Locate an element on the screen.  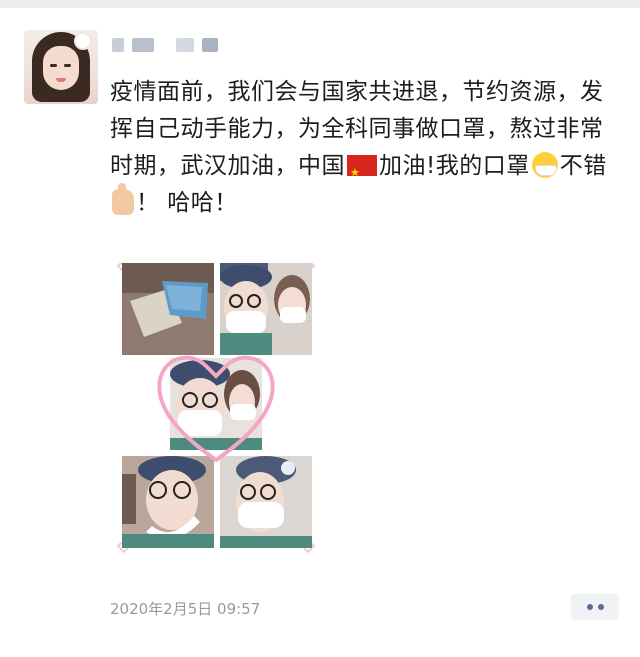
avatar is located at coordinates (61, 67).